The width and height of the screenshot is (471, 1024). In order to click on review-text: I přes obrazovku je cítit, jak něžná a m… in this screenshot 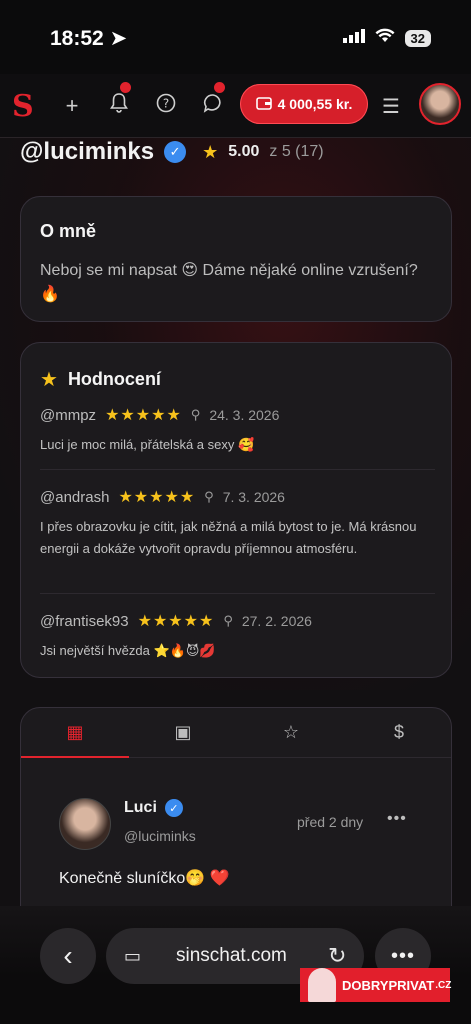, I will do `click(228, 537)`.